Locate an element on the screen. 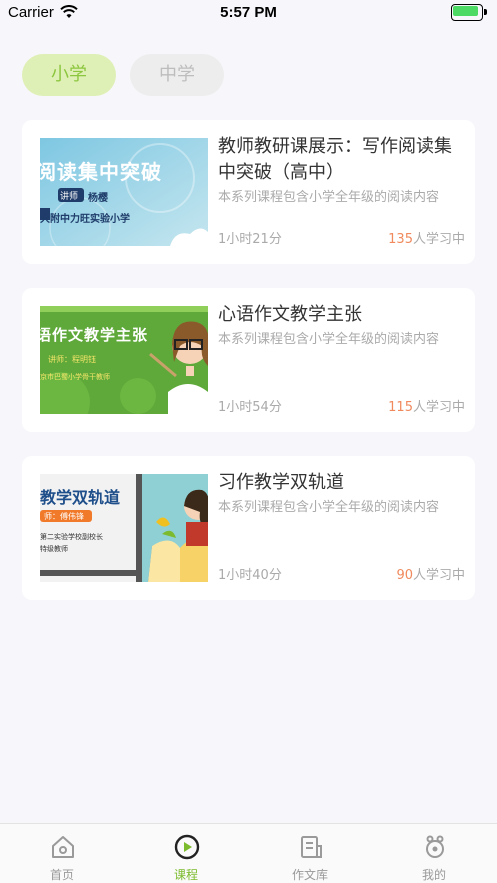 The image size is (497, 883). course-duration: 1小时21分 is located at coordinates (250, 239).